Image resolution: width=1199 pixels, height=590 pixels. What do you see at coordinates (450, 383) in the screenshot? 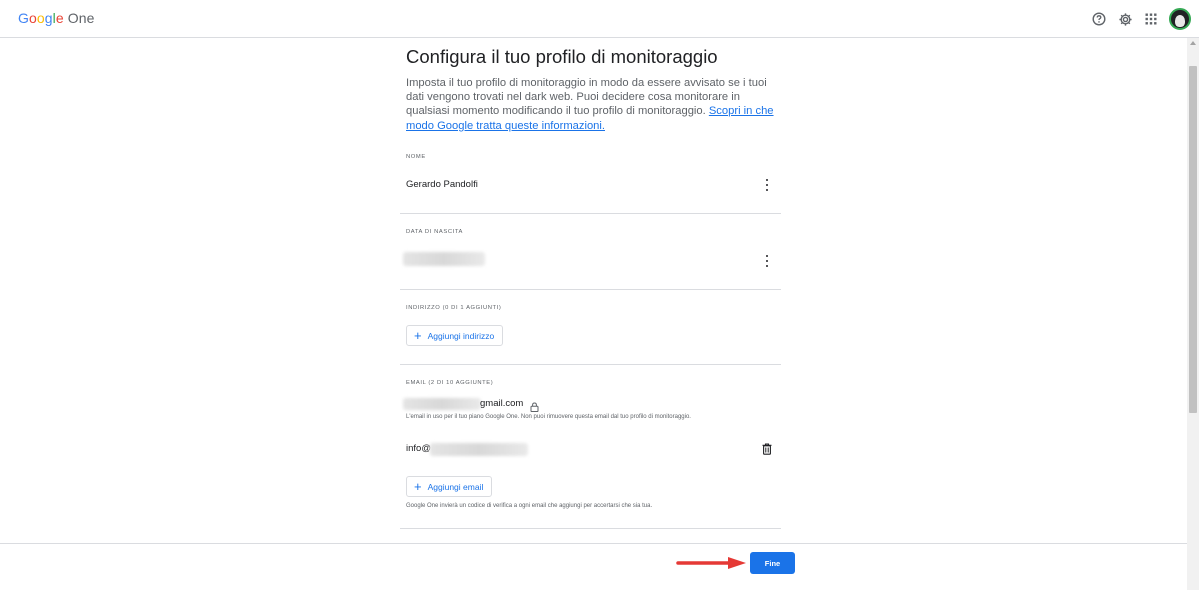
I see `email-label: EMAIL (2 DI 10 AGGIUNTE)` at bounding box center [450, 383].